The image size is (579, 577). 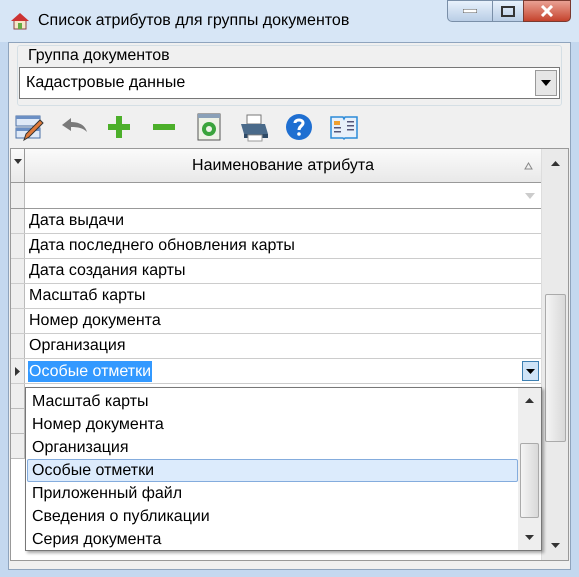 I want to click on dropdown-scrollbar, so click(x=529, y=469).